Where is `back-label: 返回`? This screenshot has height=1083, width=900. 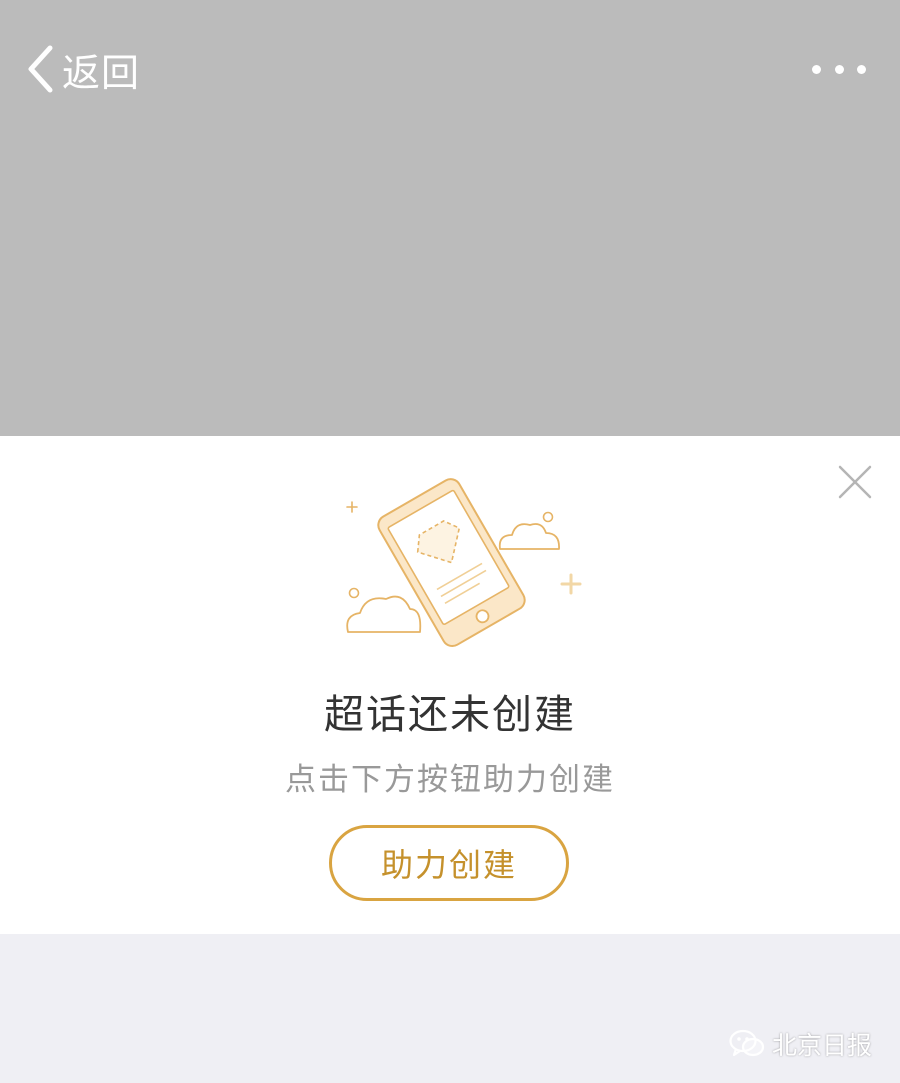
back-label: 返回 is located at coordinates (101, 72).